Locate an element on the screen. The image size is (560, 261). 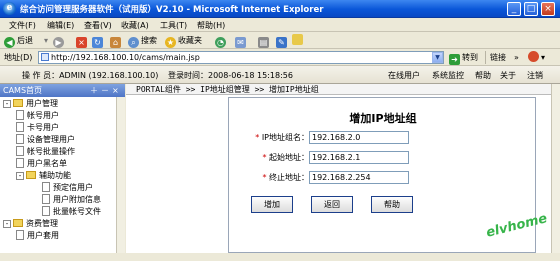
tree-item-card-users: 卡号用户 is located at coordinates (37, 127).